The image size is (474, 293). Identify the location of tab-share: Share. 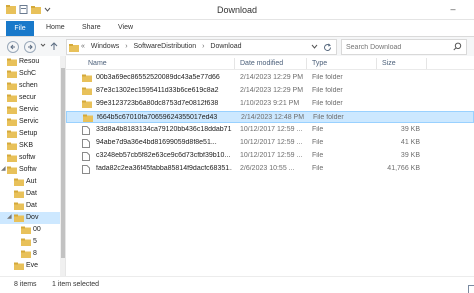
(91, 27).